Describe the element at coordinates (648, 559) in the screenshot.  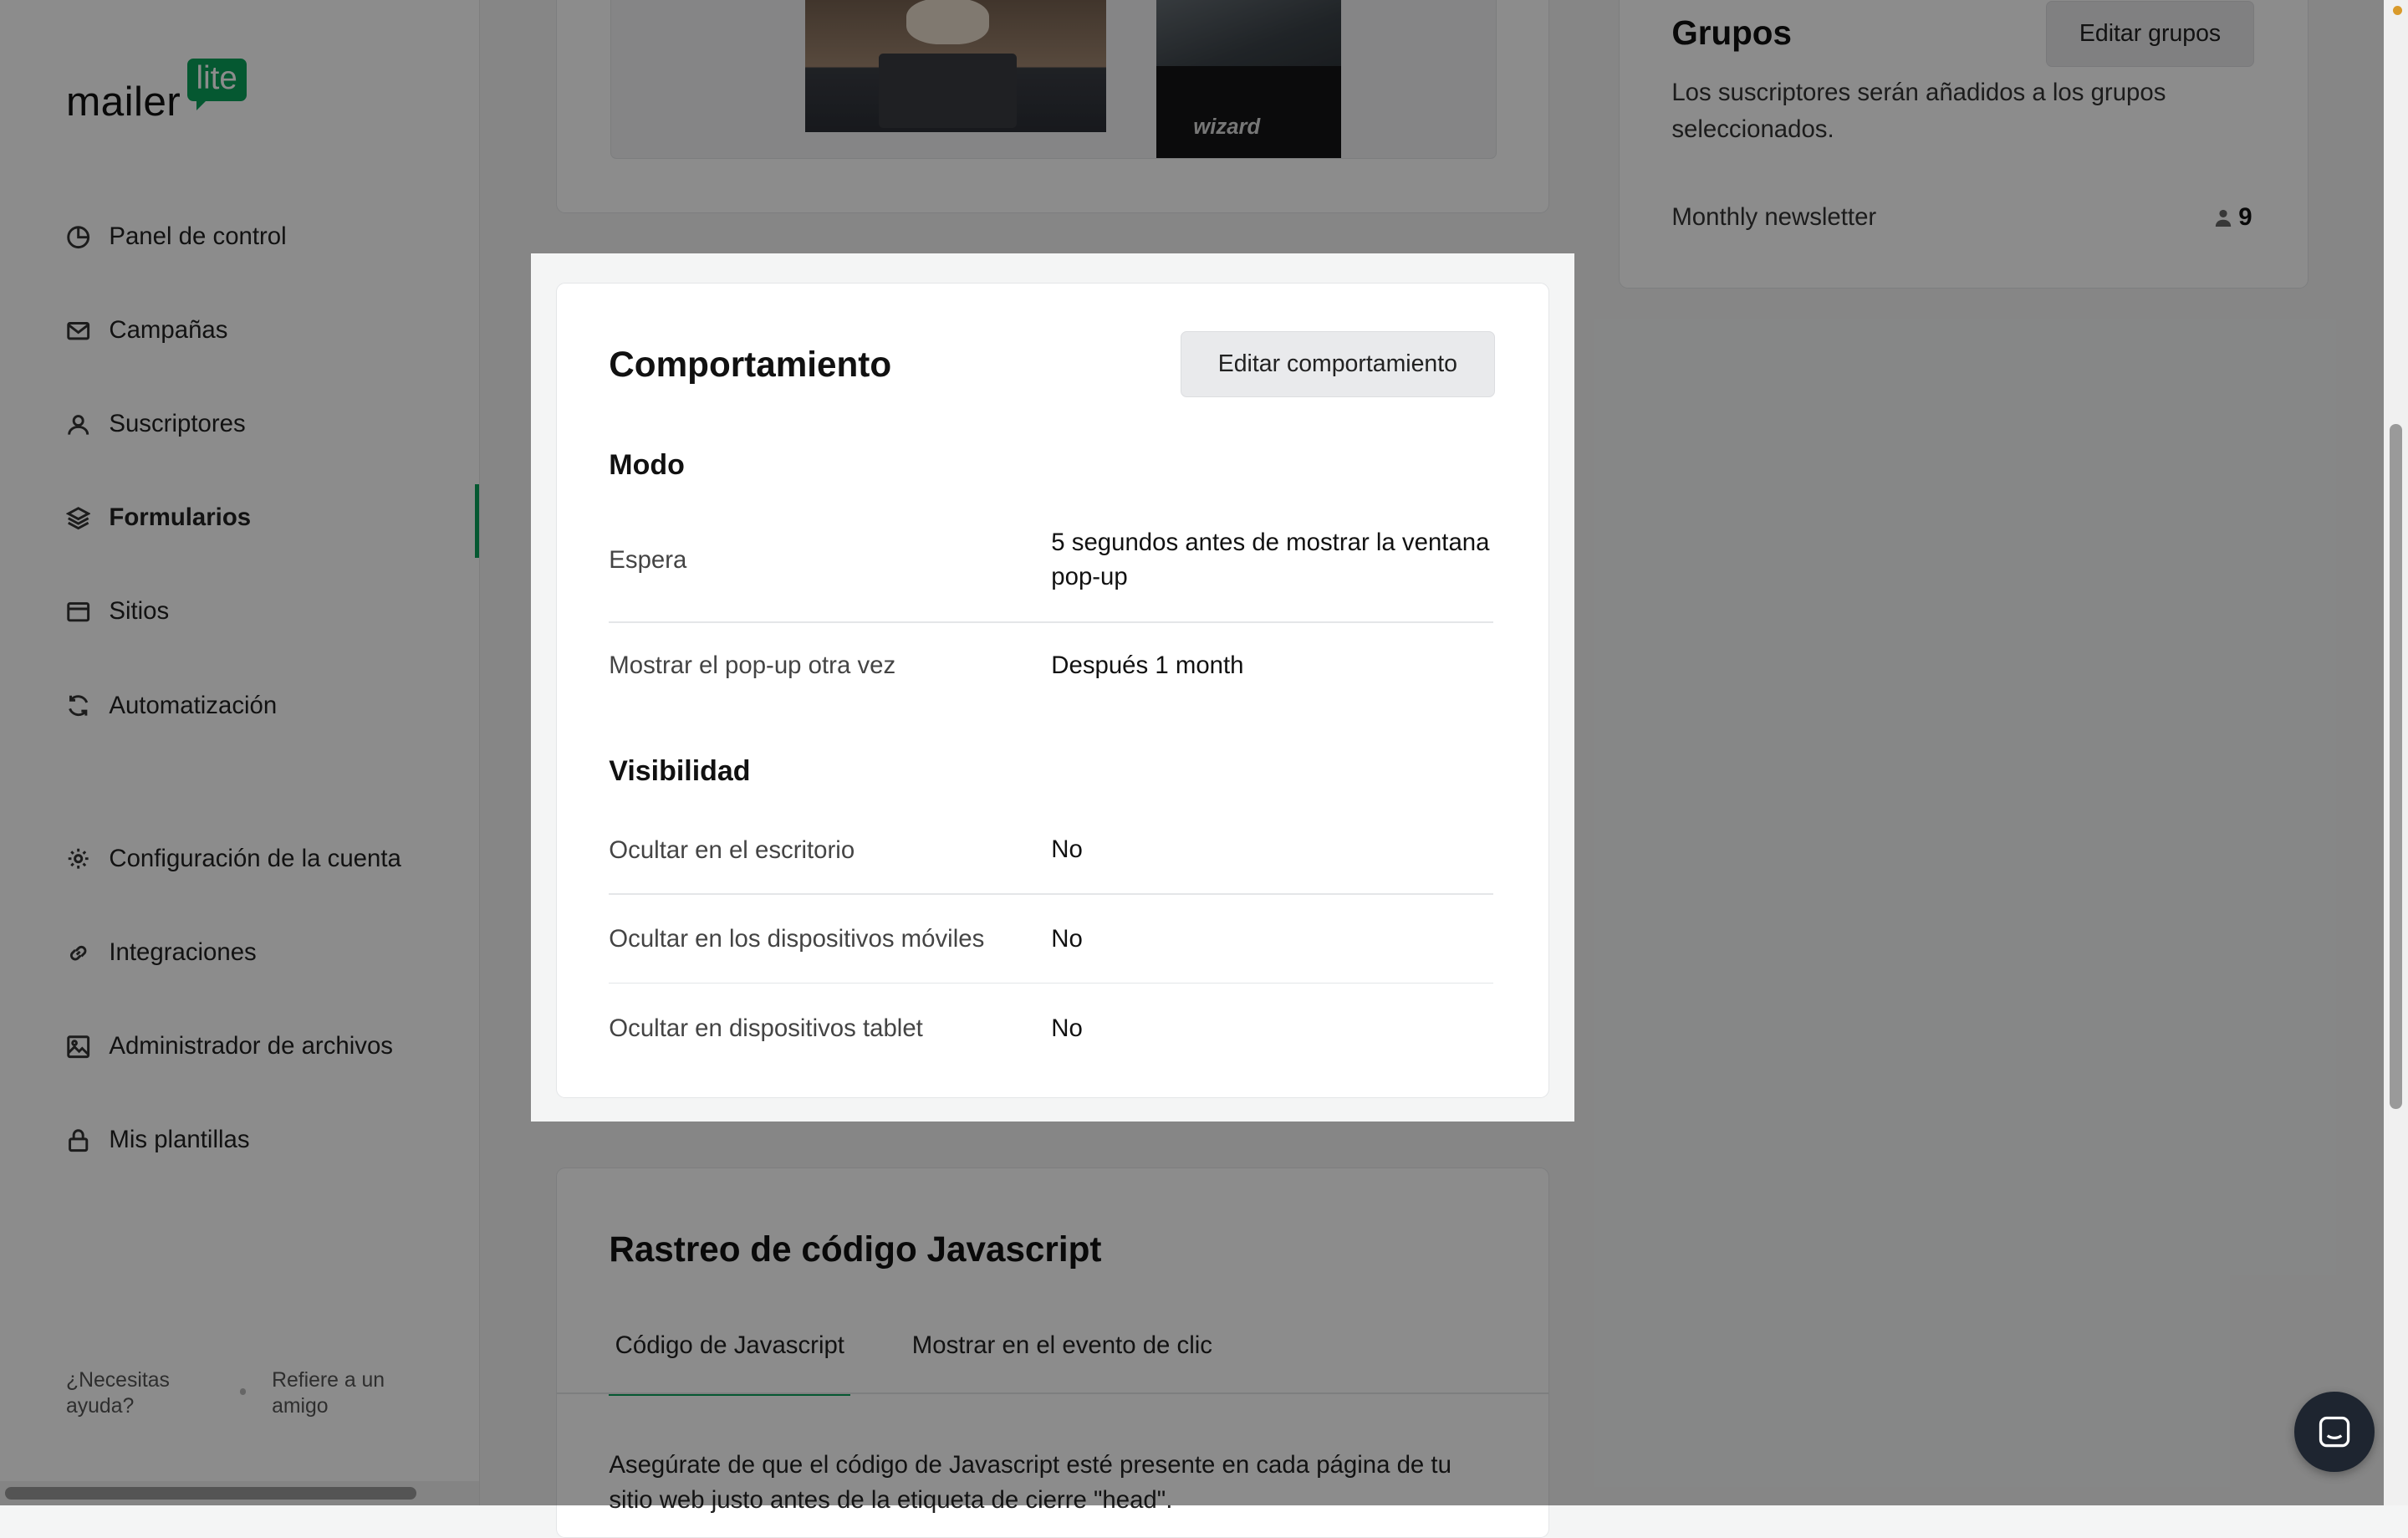
I see `row-key: Espera` at that location.